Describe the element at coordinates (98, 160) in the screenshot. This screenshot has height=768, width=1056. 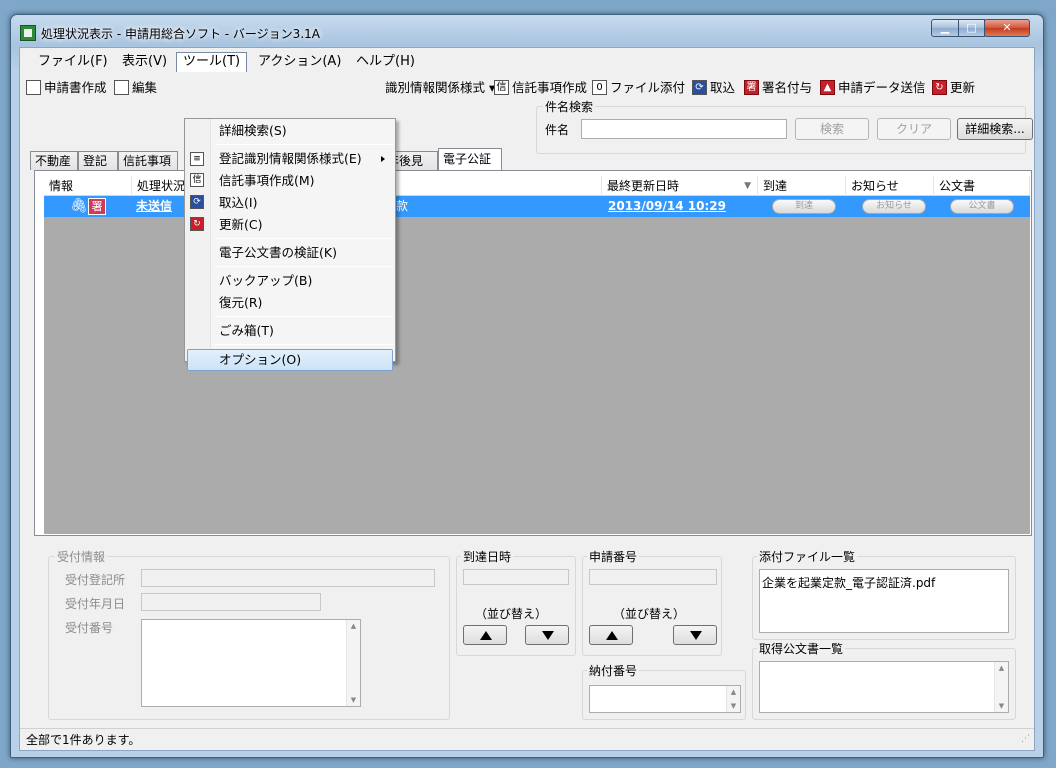
I see `tab-registration: 登記` at that location.